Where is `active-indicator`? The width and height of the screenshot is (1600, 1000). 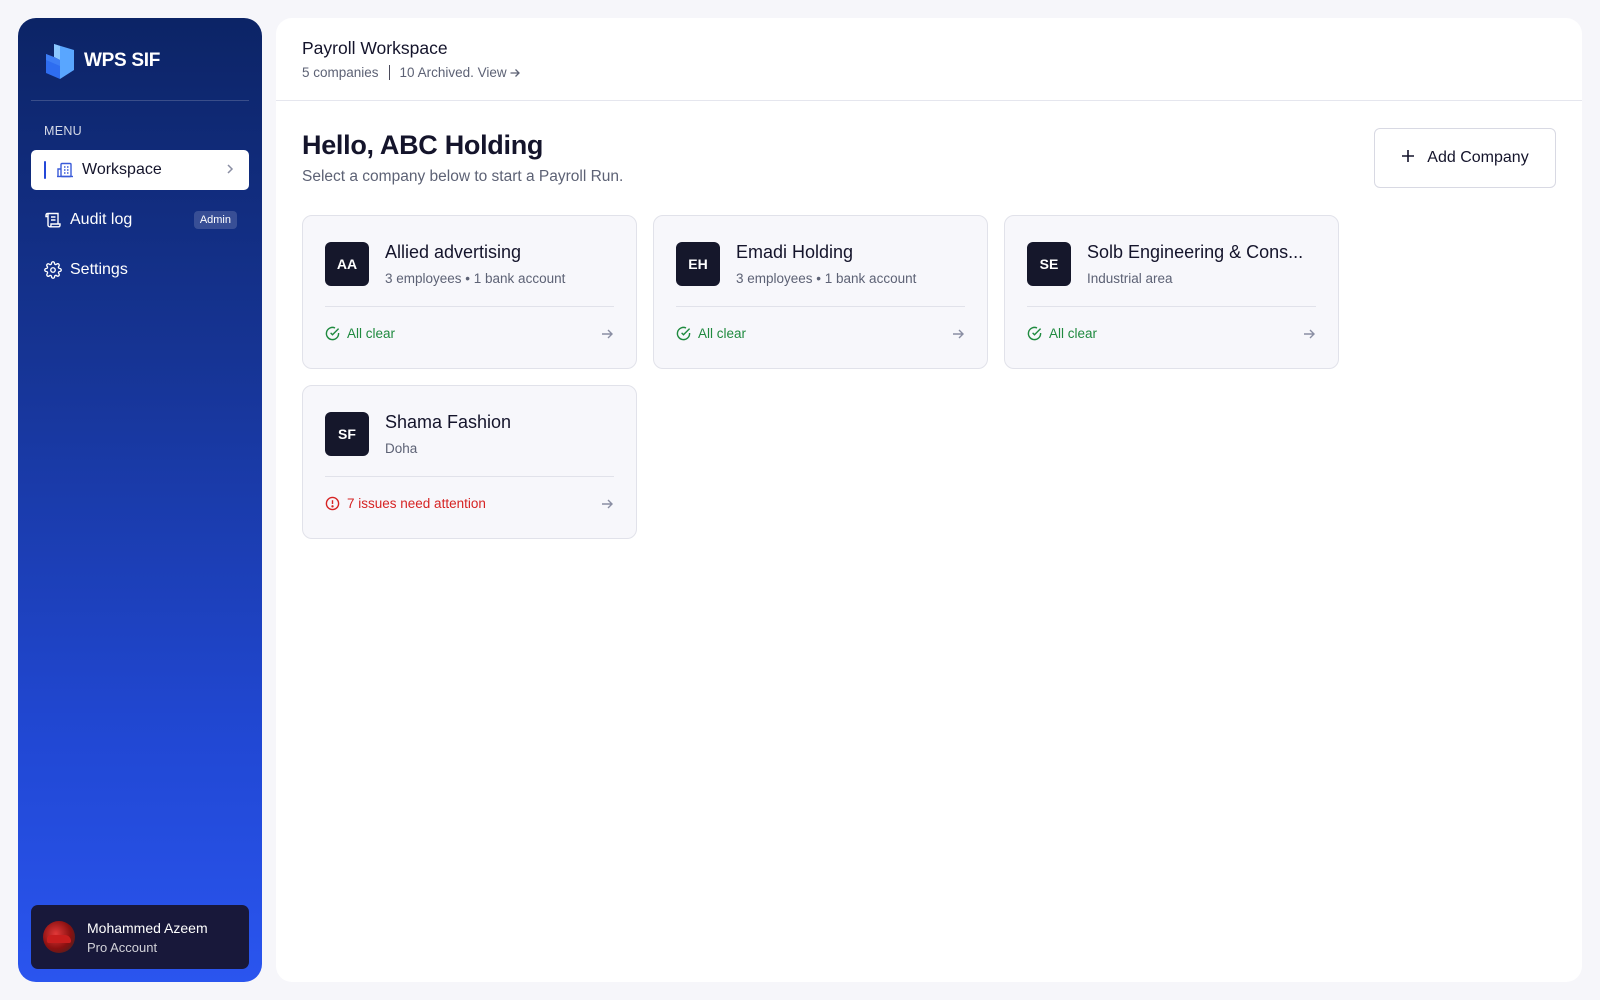
active-indicator is located at coordinates (45, 170).